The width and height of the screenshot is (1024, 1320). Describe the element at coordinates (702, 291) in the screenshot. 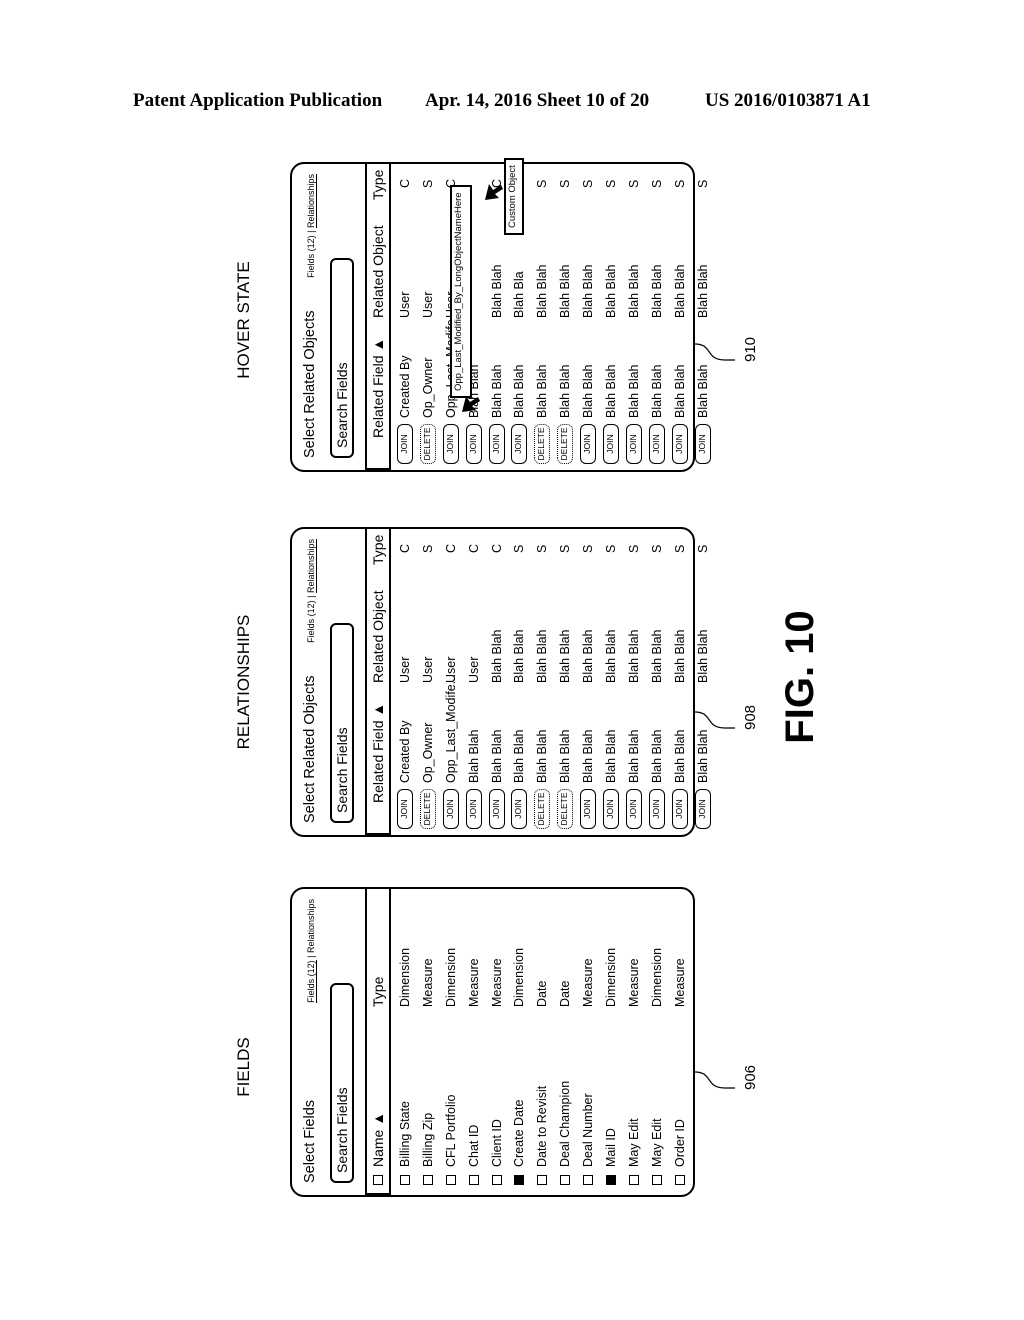

I see `related-object: Blah Blah` at that location.